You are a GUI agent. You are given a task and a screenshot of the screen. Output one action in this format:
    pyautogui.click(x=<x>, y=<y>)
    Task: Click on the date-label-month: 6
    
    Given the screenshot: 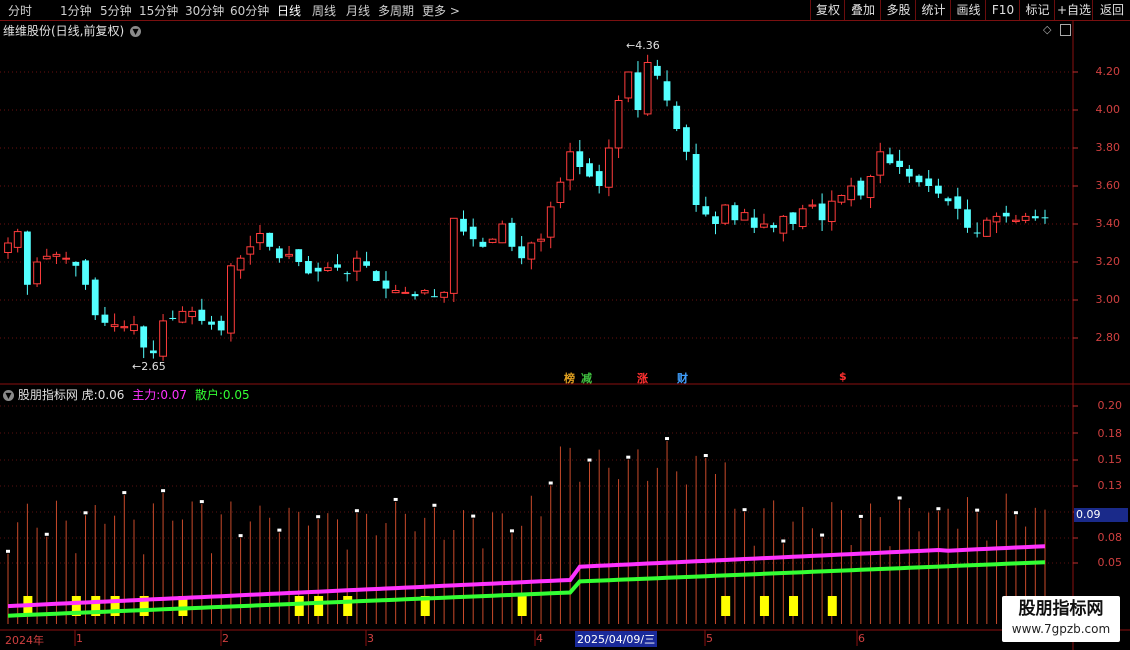 What is the action you would take?
    pyautogui.click(x=861, y=638)
    